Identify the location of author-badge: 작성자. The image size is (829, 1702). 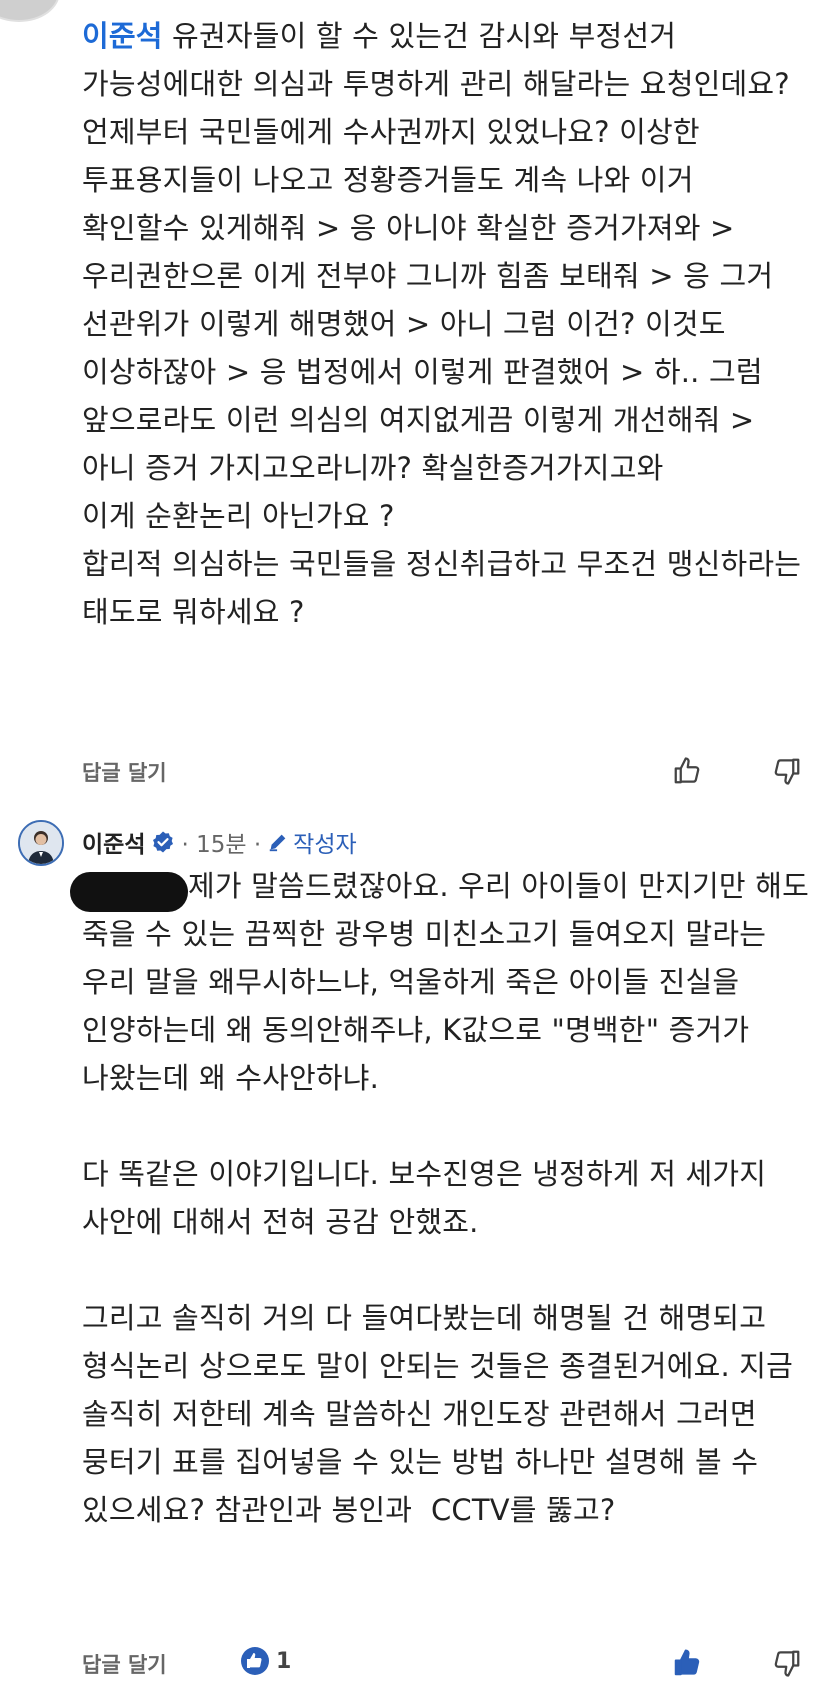
(325, 845).